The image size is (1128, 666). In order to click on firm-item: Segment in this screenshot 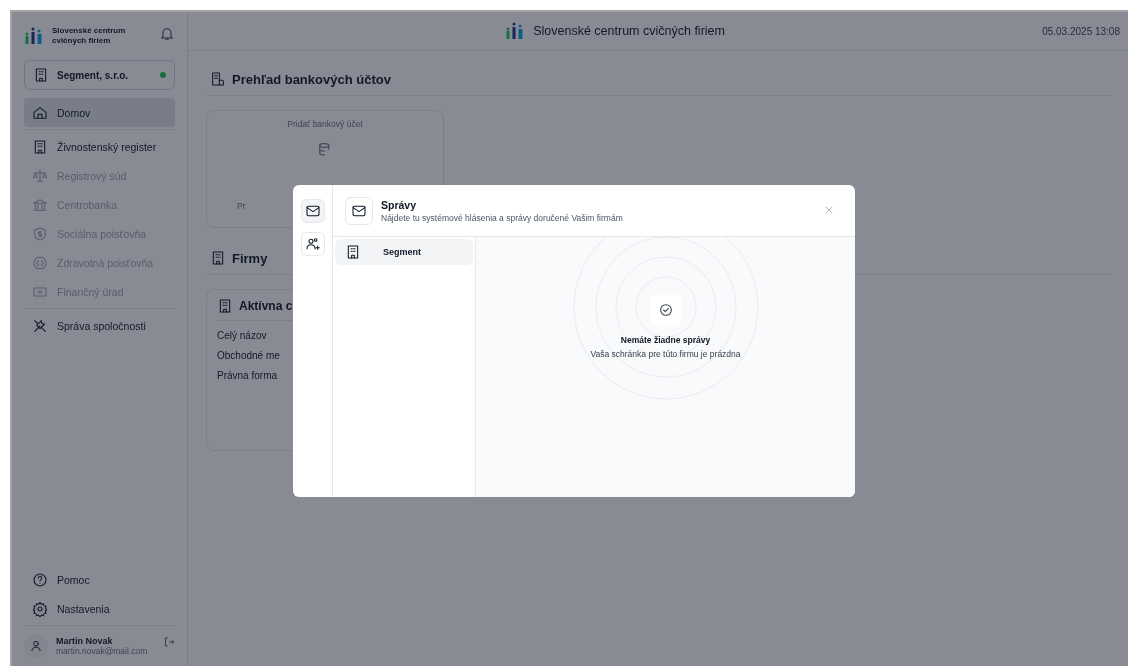, I will do `click(404, 252)`.